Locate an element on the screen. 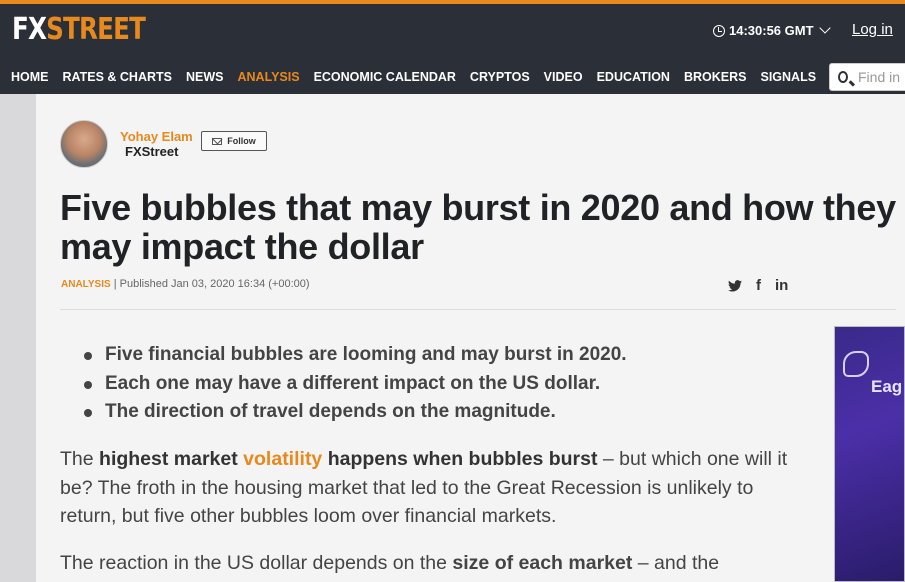  current-time: 14:30:56 GMT is located at coordinates (771, 30).